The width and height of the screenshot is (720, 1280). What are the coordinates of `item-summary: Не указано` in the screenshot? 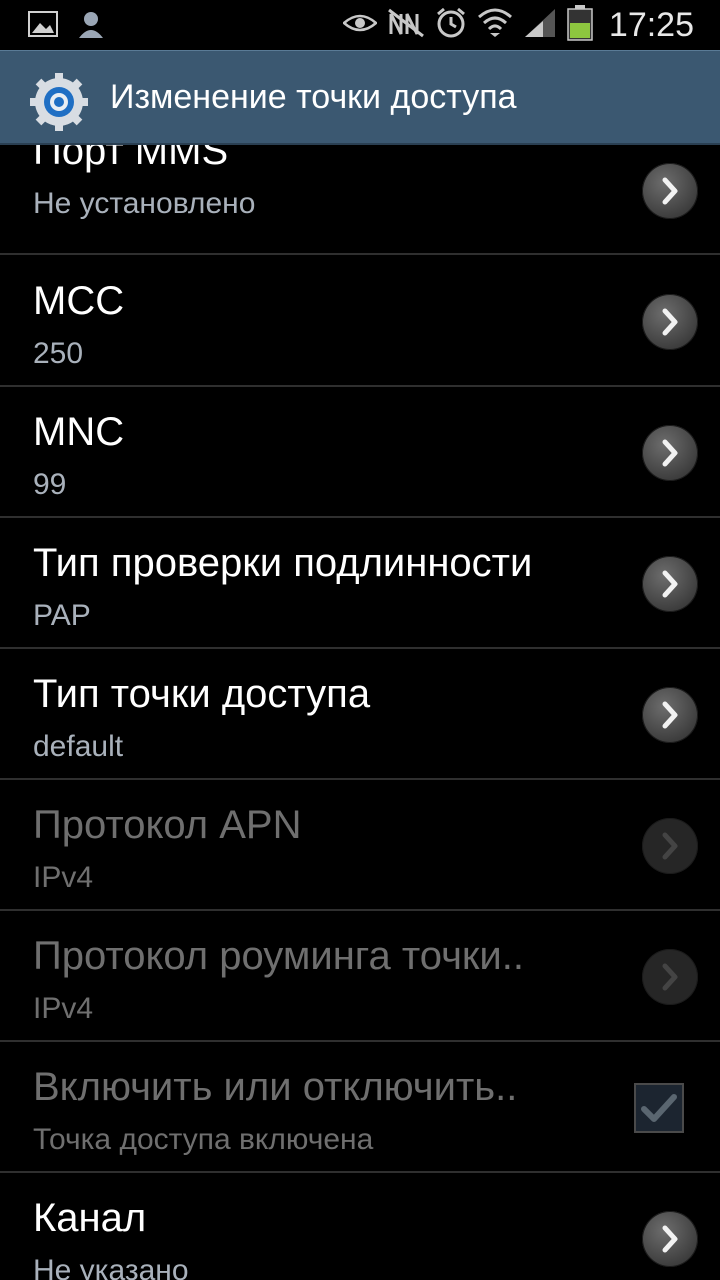 It's located at (111, 1267).